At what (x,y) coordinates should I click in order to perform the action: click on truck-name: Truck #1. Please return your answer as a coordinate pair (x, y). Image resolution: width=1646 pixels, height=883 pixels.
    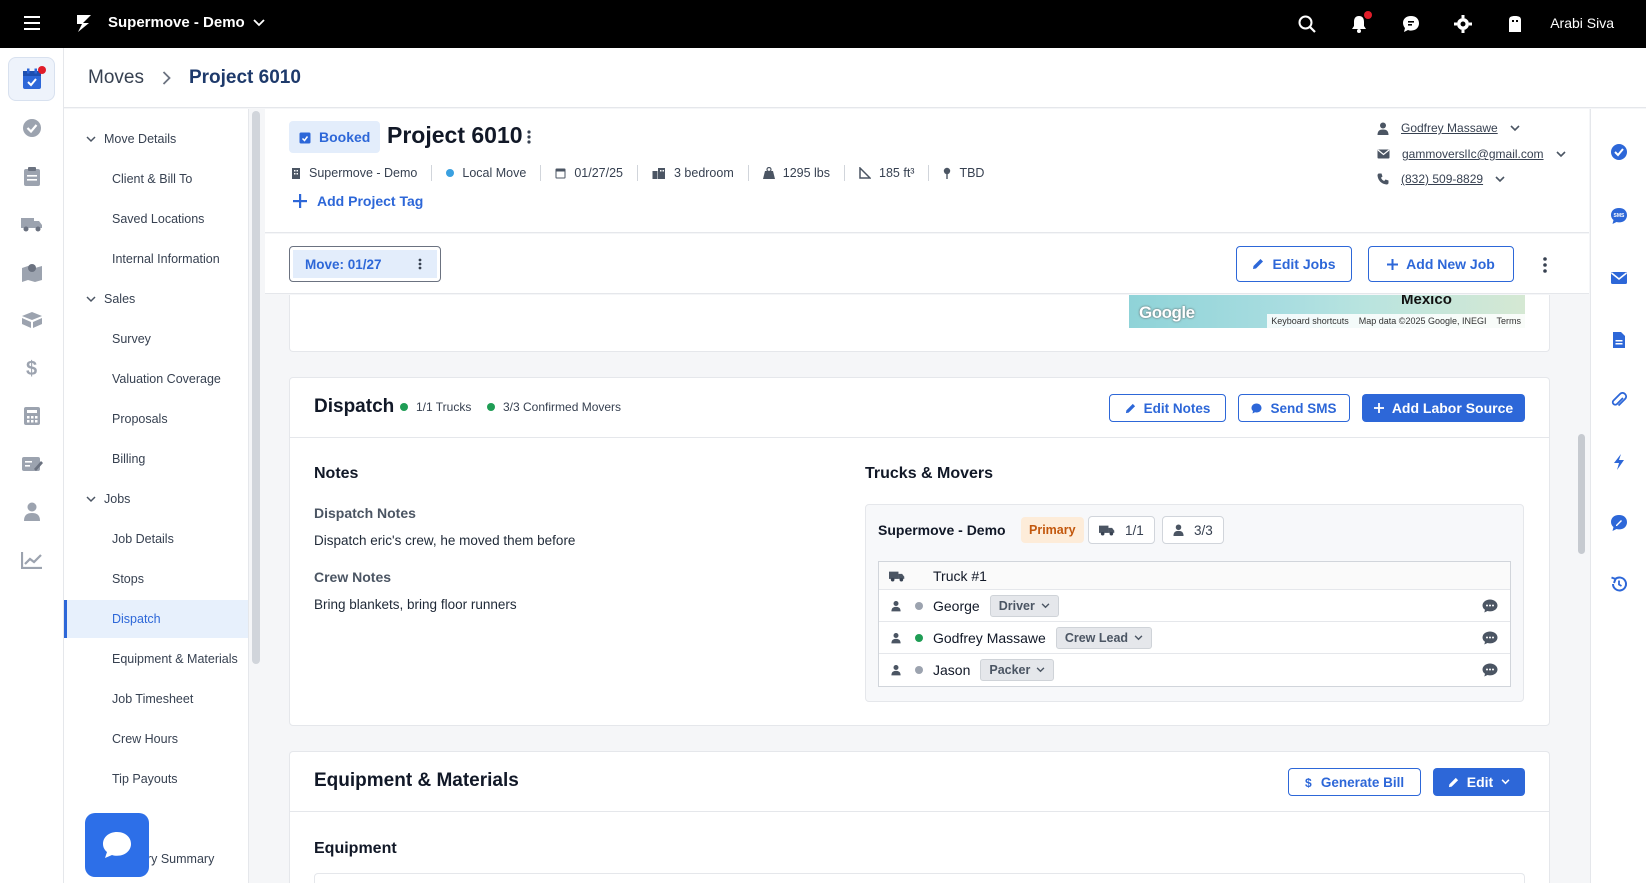
    Looking at the image, I should click on (960, 575).